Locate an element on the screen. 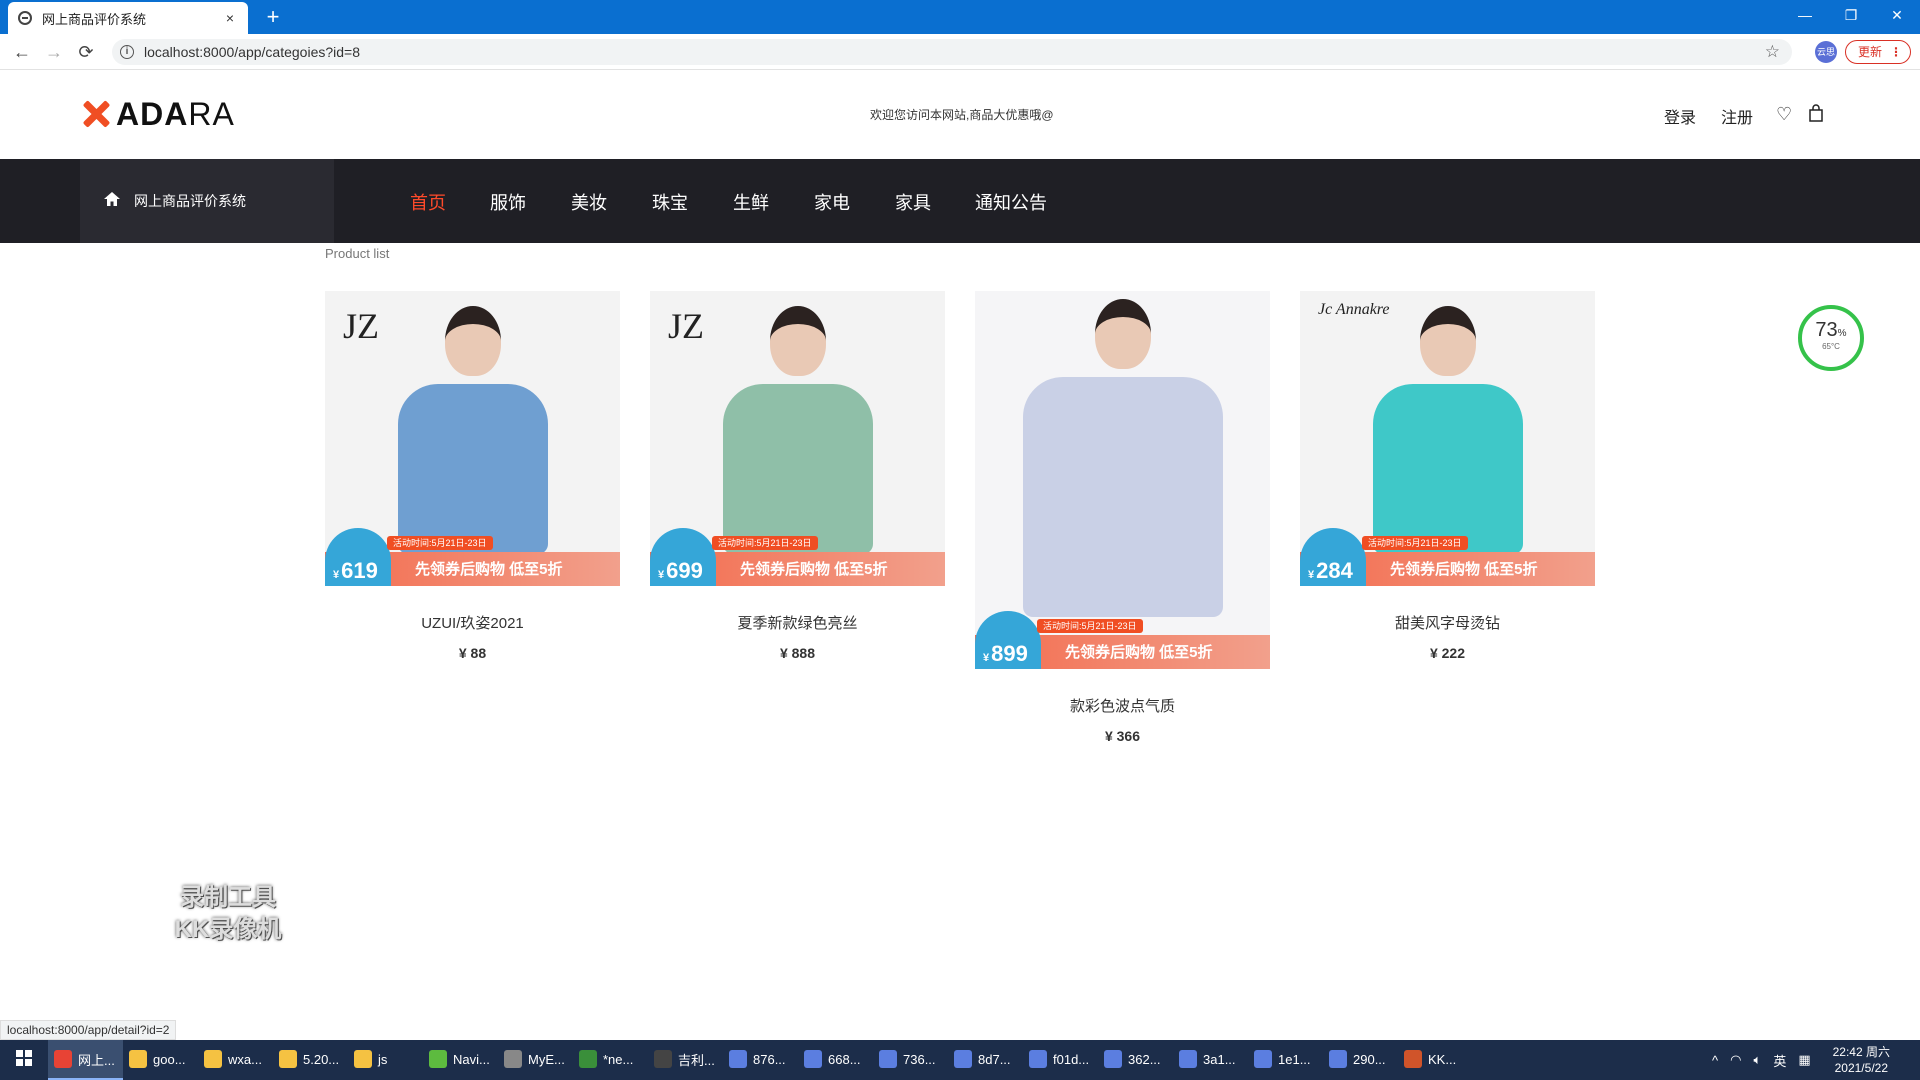 This screenshot has height=1080, width=1920. network-icon: ◠ is located at coordinates (1735, 1060).